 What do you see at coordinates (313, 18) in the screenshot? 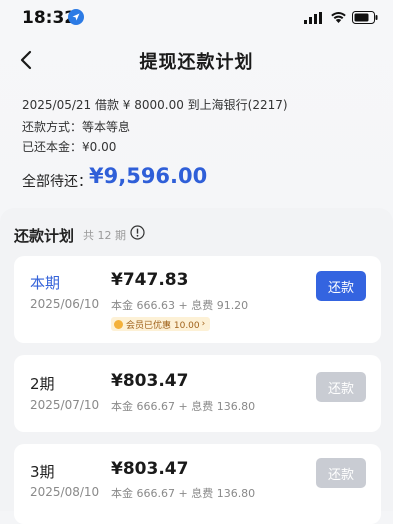
I see `signal-icon` at bounding box center [313, 18].